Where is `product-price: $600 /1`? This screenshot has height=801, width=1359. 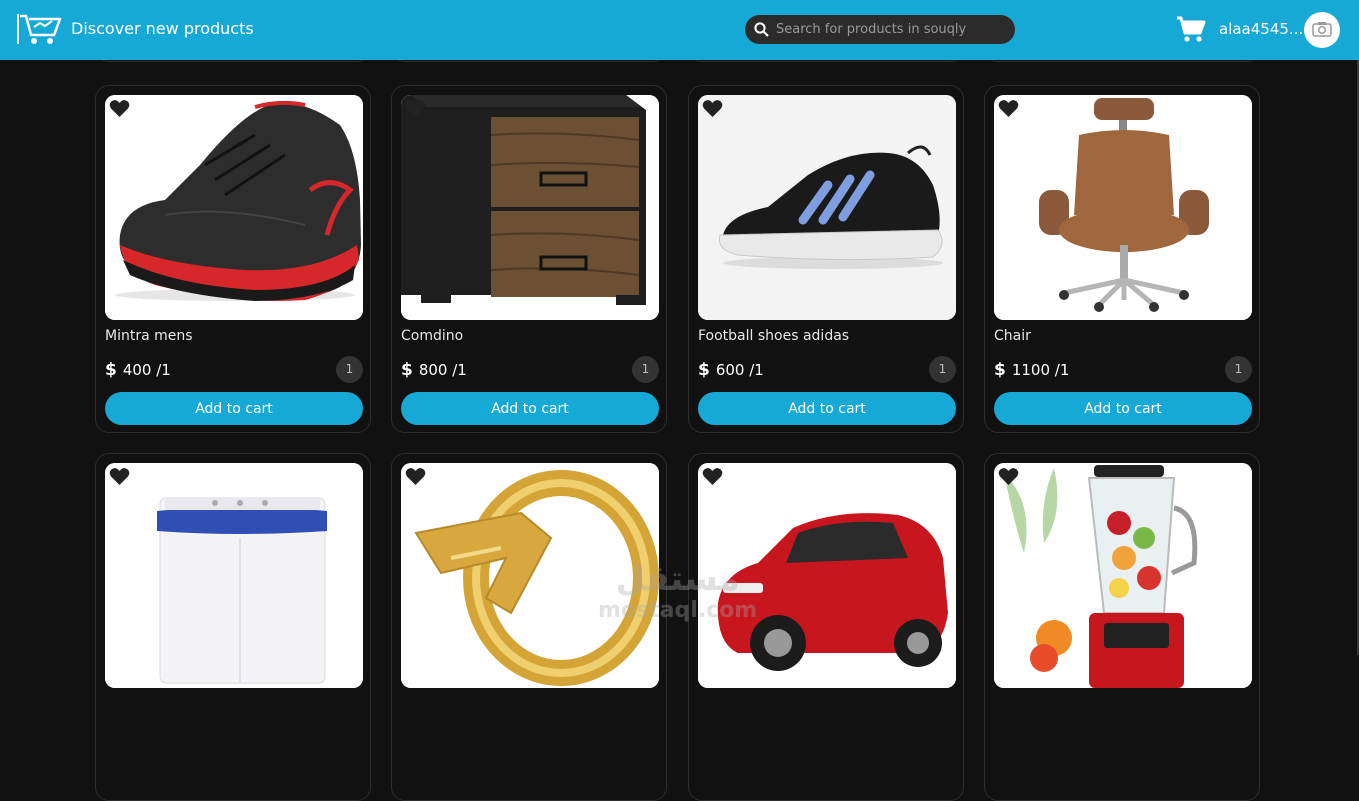
product-price: $600 /1 is located at coordinates (731, 370).